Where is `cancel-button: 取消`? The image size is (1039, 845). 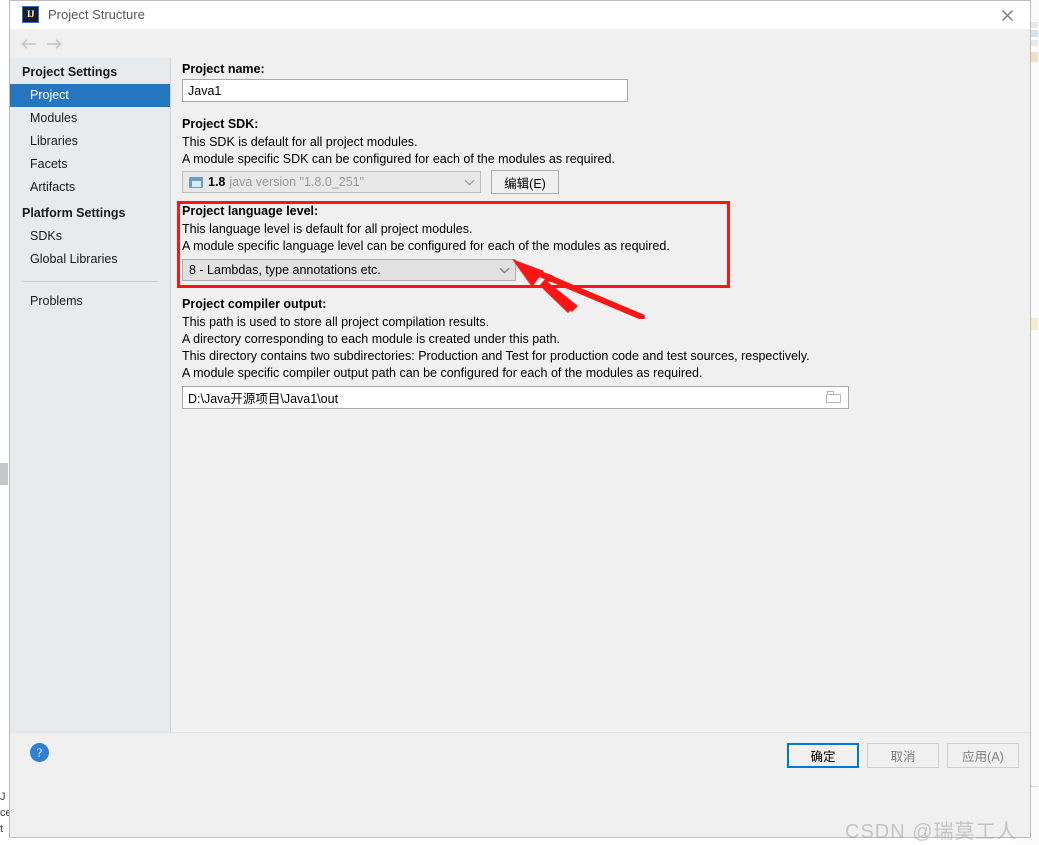 cancel-button: 取消 is located at coordinates (903, 755).